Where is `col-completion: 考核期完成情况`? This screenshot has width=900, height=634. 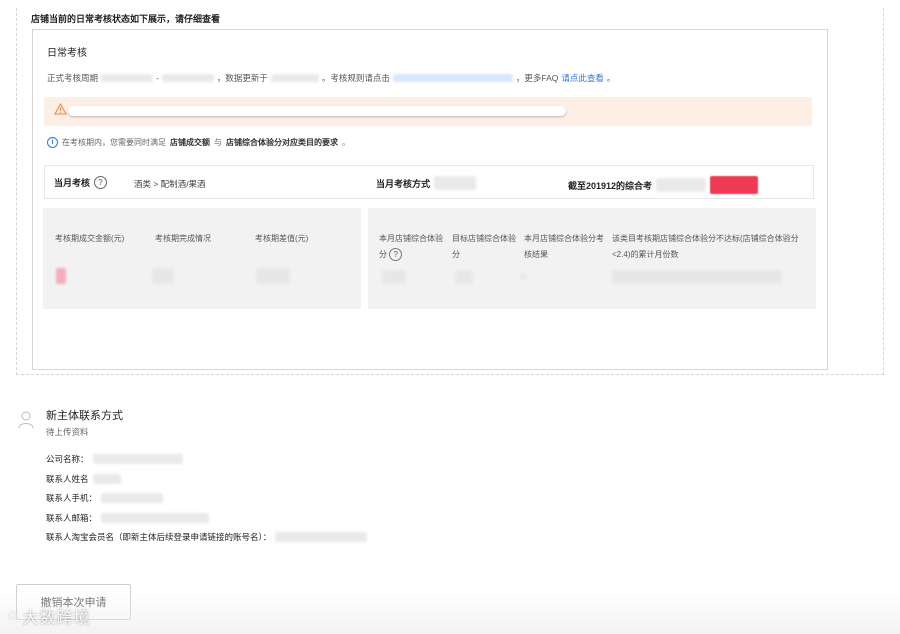 col-completion: 考核期完成情况 is located at coordinates (183, 238).